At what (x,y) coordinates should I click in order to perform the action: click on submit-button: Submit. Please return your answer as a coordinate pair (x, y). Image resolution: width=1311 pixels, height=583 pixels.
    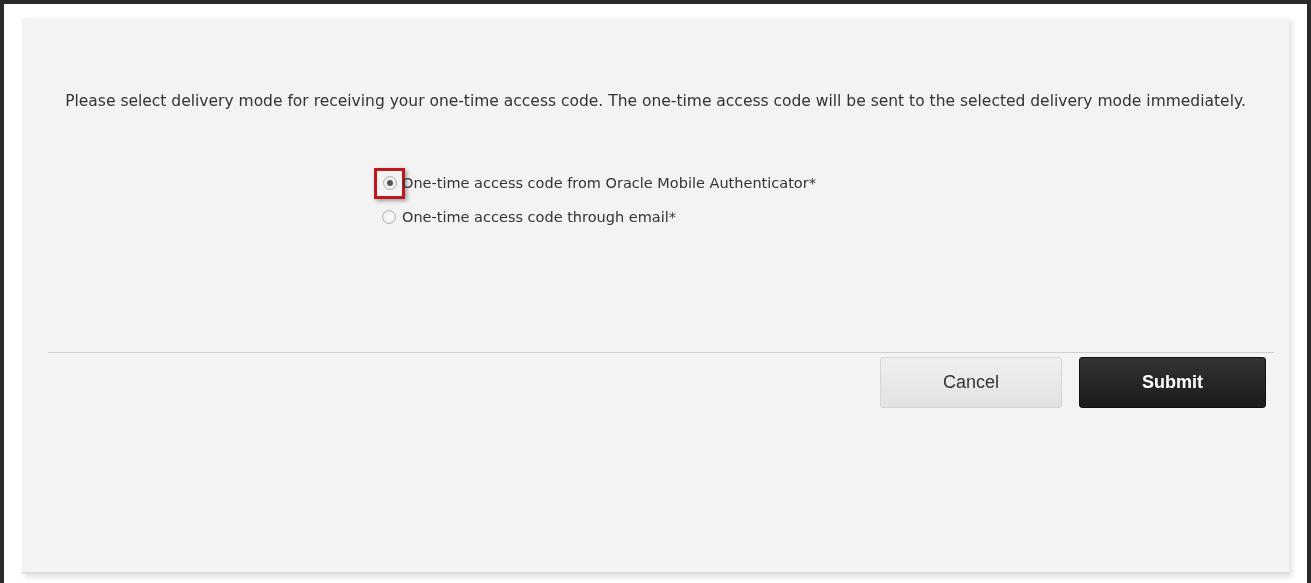
    Looking at the image, I should click on (1172, 382).